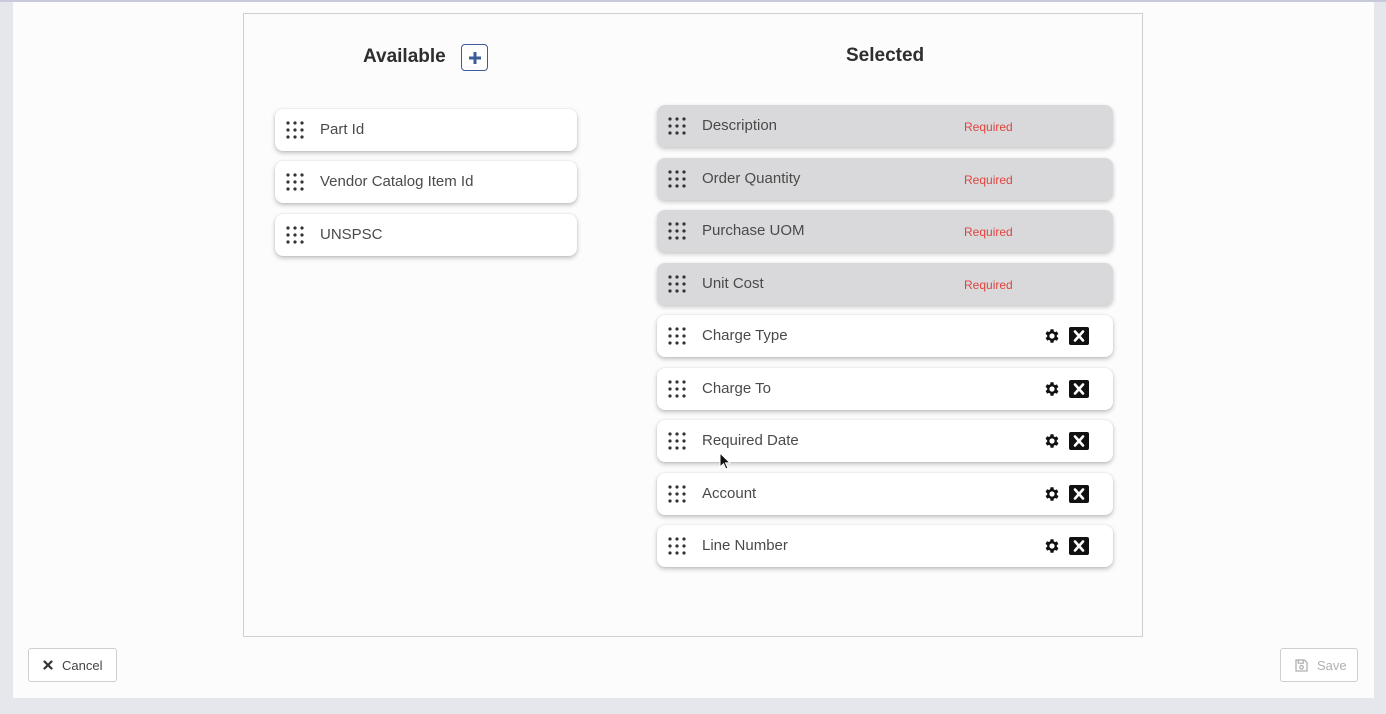 Image resolution: width=1386 pixels, height=714 pixels. Describe the element at coordinates (729, 493) in the screenshot. I see `item-label: Account` at that location.